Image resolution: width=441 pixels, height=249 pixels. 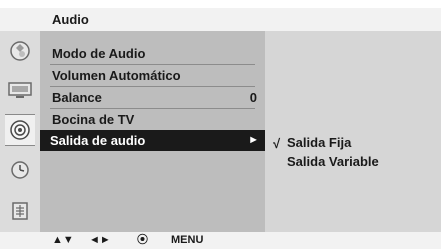 I want to click on category-icon-column, so click(x=20, y=131).